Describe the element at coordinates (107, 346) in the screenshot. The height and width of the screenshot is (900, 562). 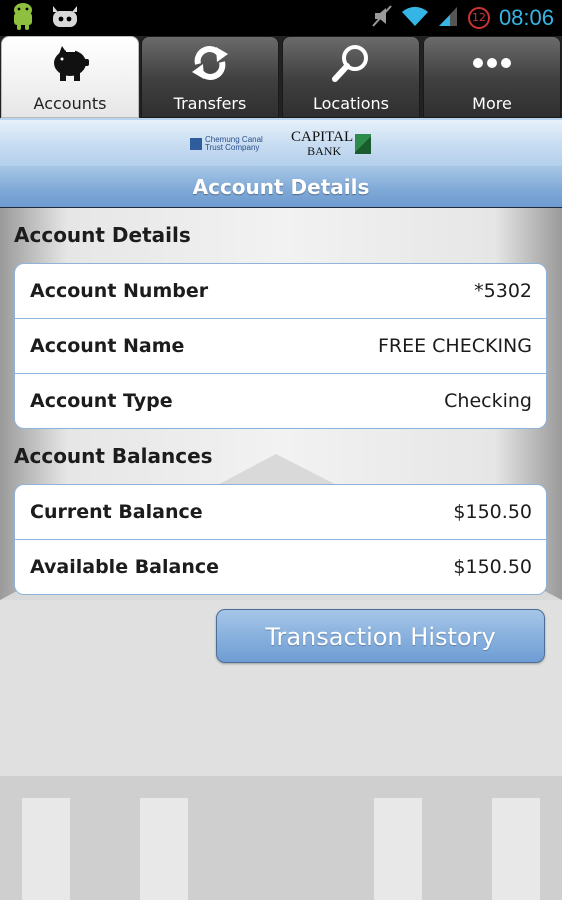
I see `row-label: Account Name` at that location.